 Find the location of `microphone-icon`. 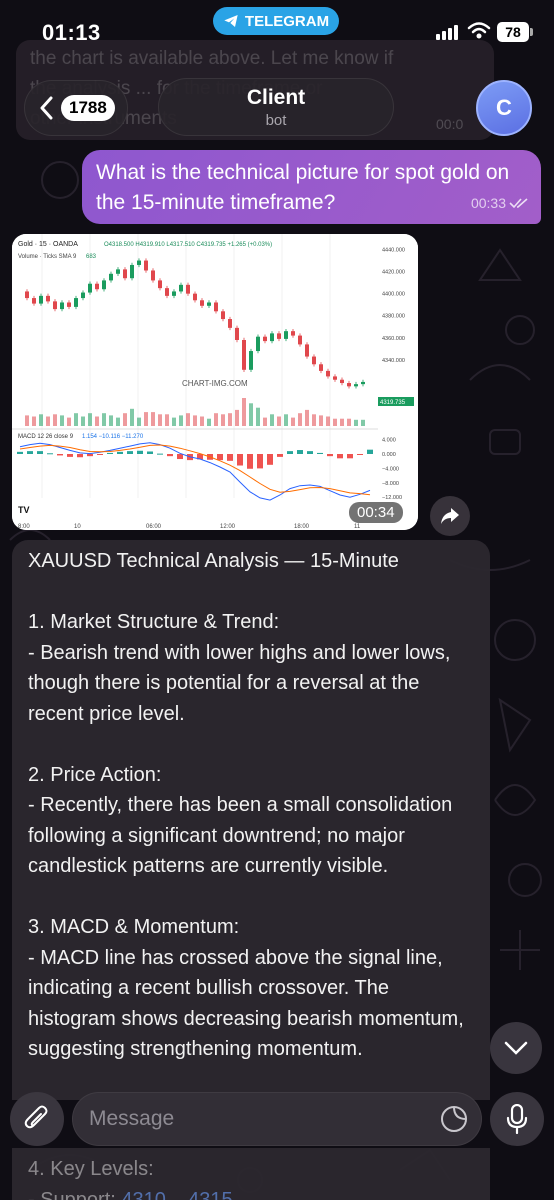

microphone-icon is located at coordinates (517, 1119).